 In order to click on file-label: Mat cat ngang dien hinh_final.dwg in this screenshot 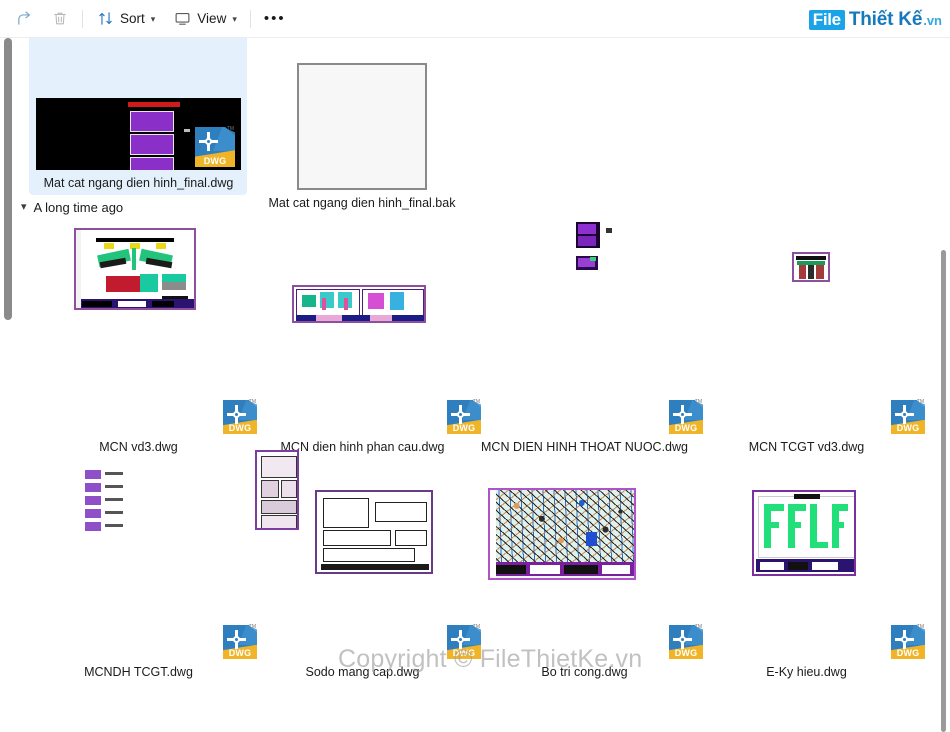, I will do `click(138, 183)`.